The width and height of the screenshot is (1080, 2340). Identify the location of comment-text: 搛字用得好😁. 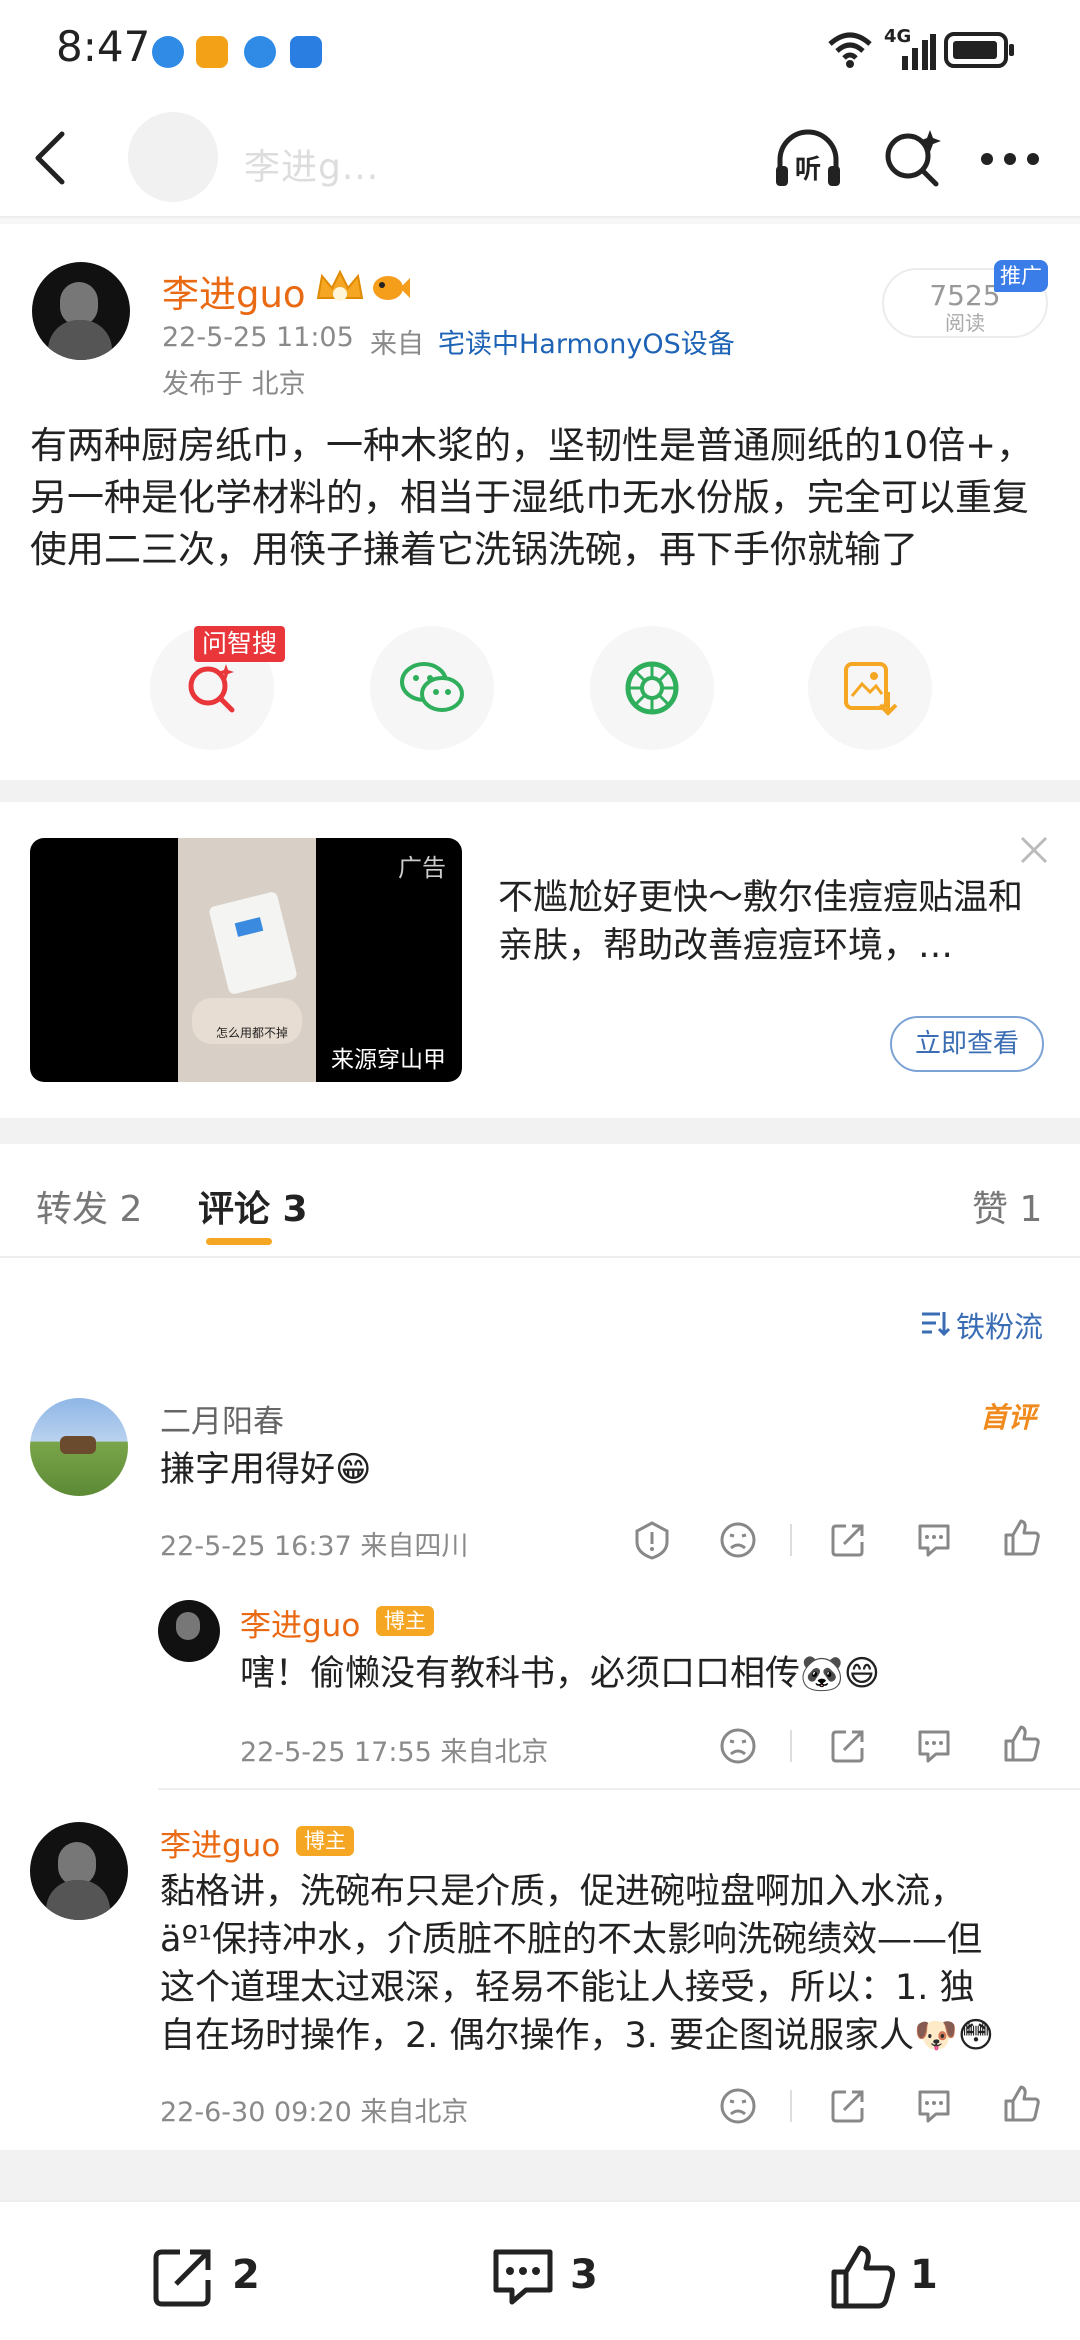
(266, 1470).